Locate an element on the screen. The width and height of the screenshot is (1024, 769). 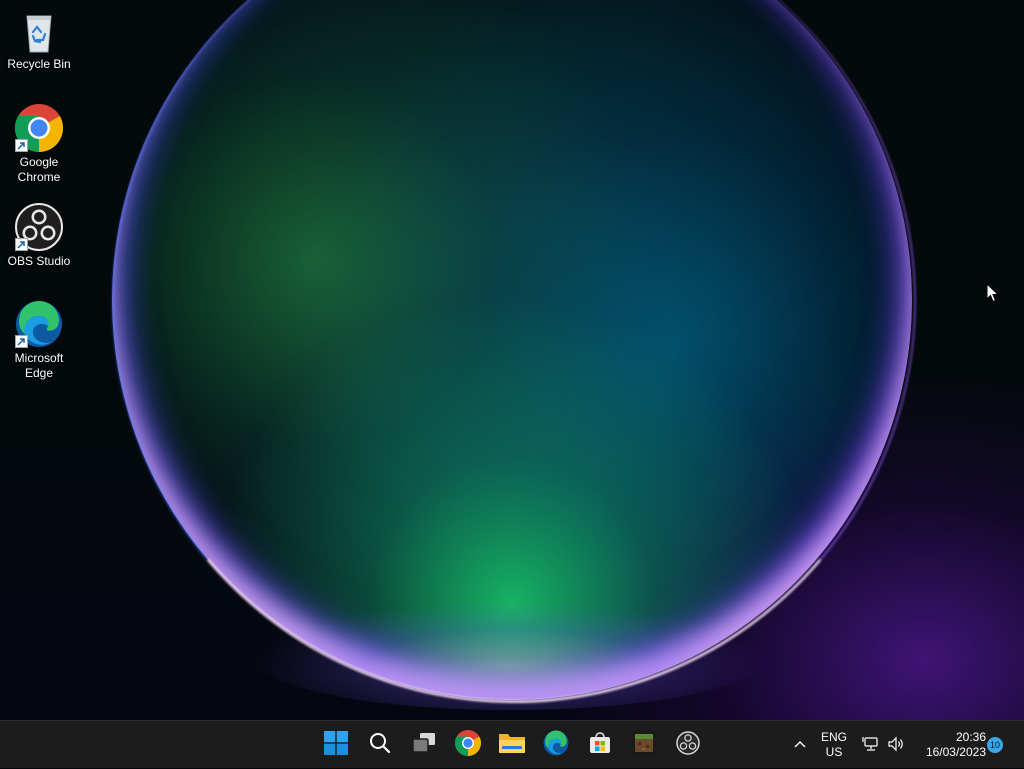
taskbar-chrome-button is located at coordinates (468, 745).